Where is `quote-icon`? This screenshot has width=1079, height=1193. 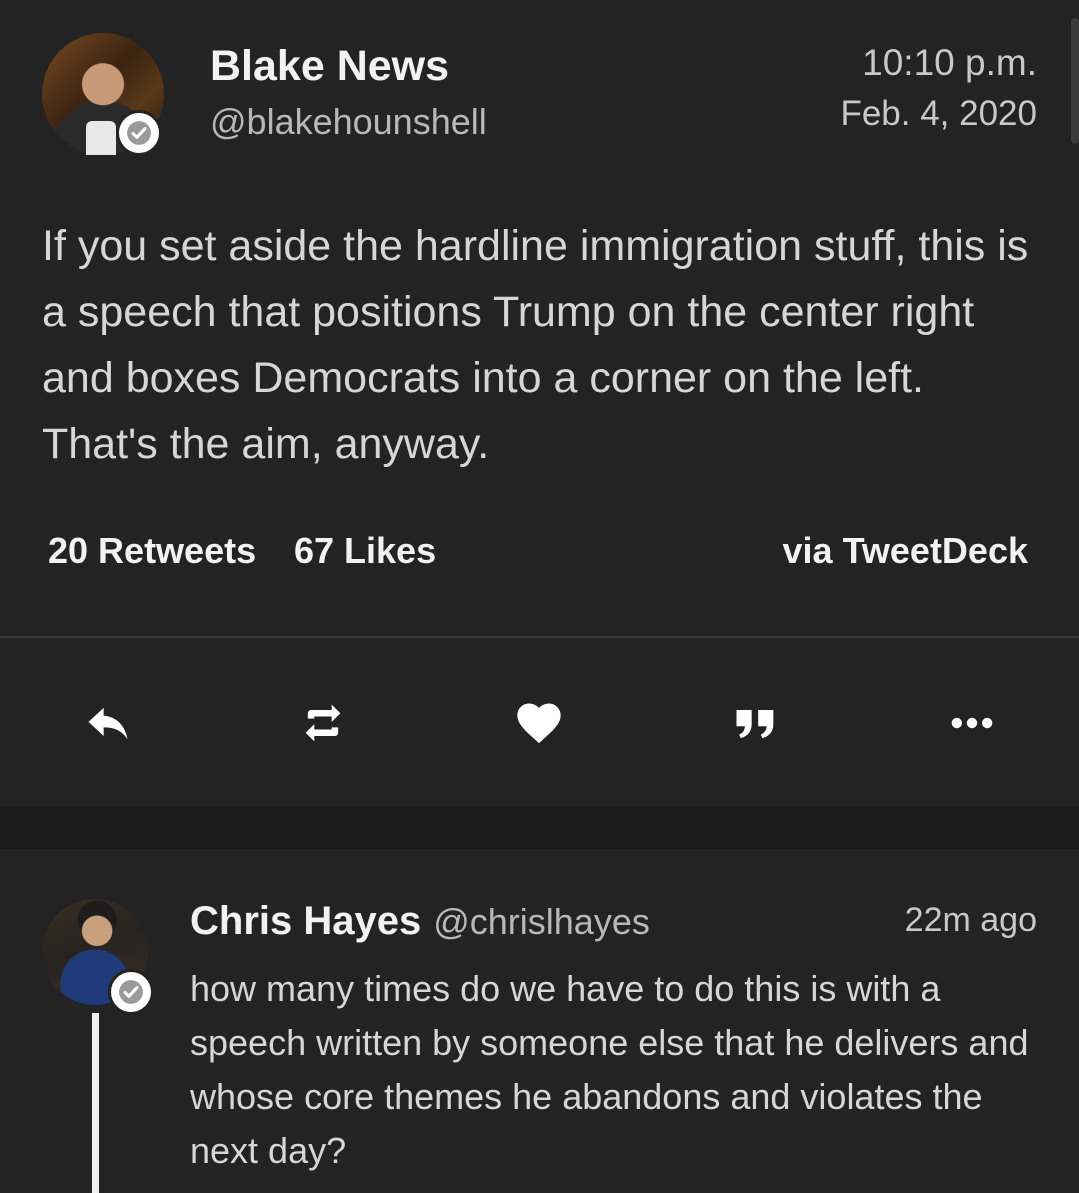
quote-icon is located at coordinates (755, 724).